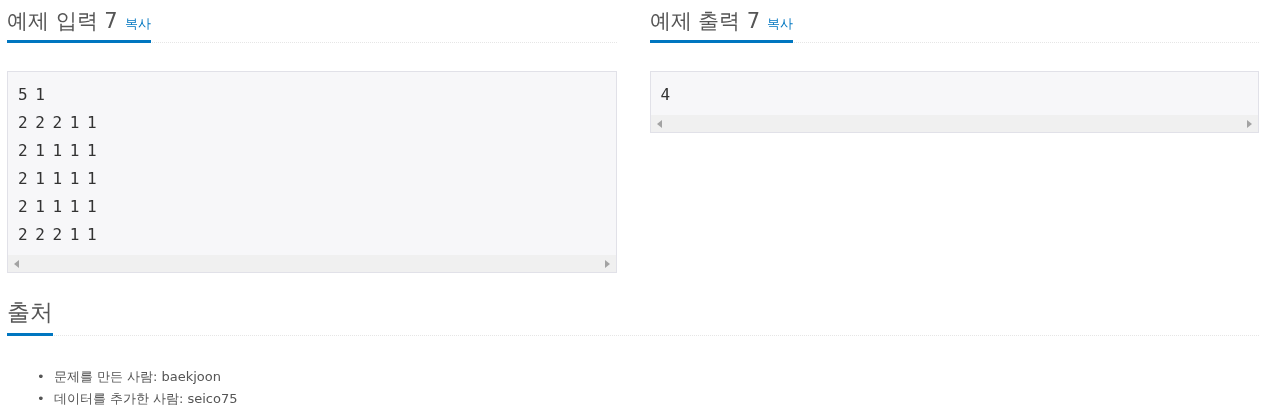 Image resolution: width=1265 pixels, height=417 pixels. I want to click on section-title: 예제 입력 7, so click(62, 21).